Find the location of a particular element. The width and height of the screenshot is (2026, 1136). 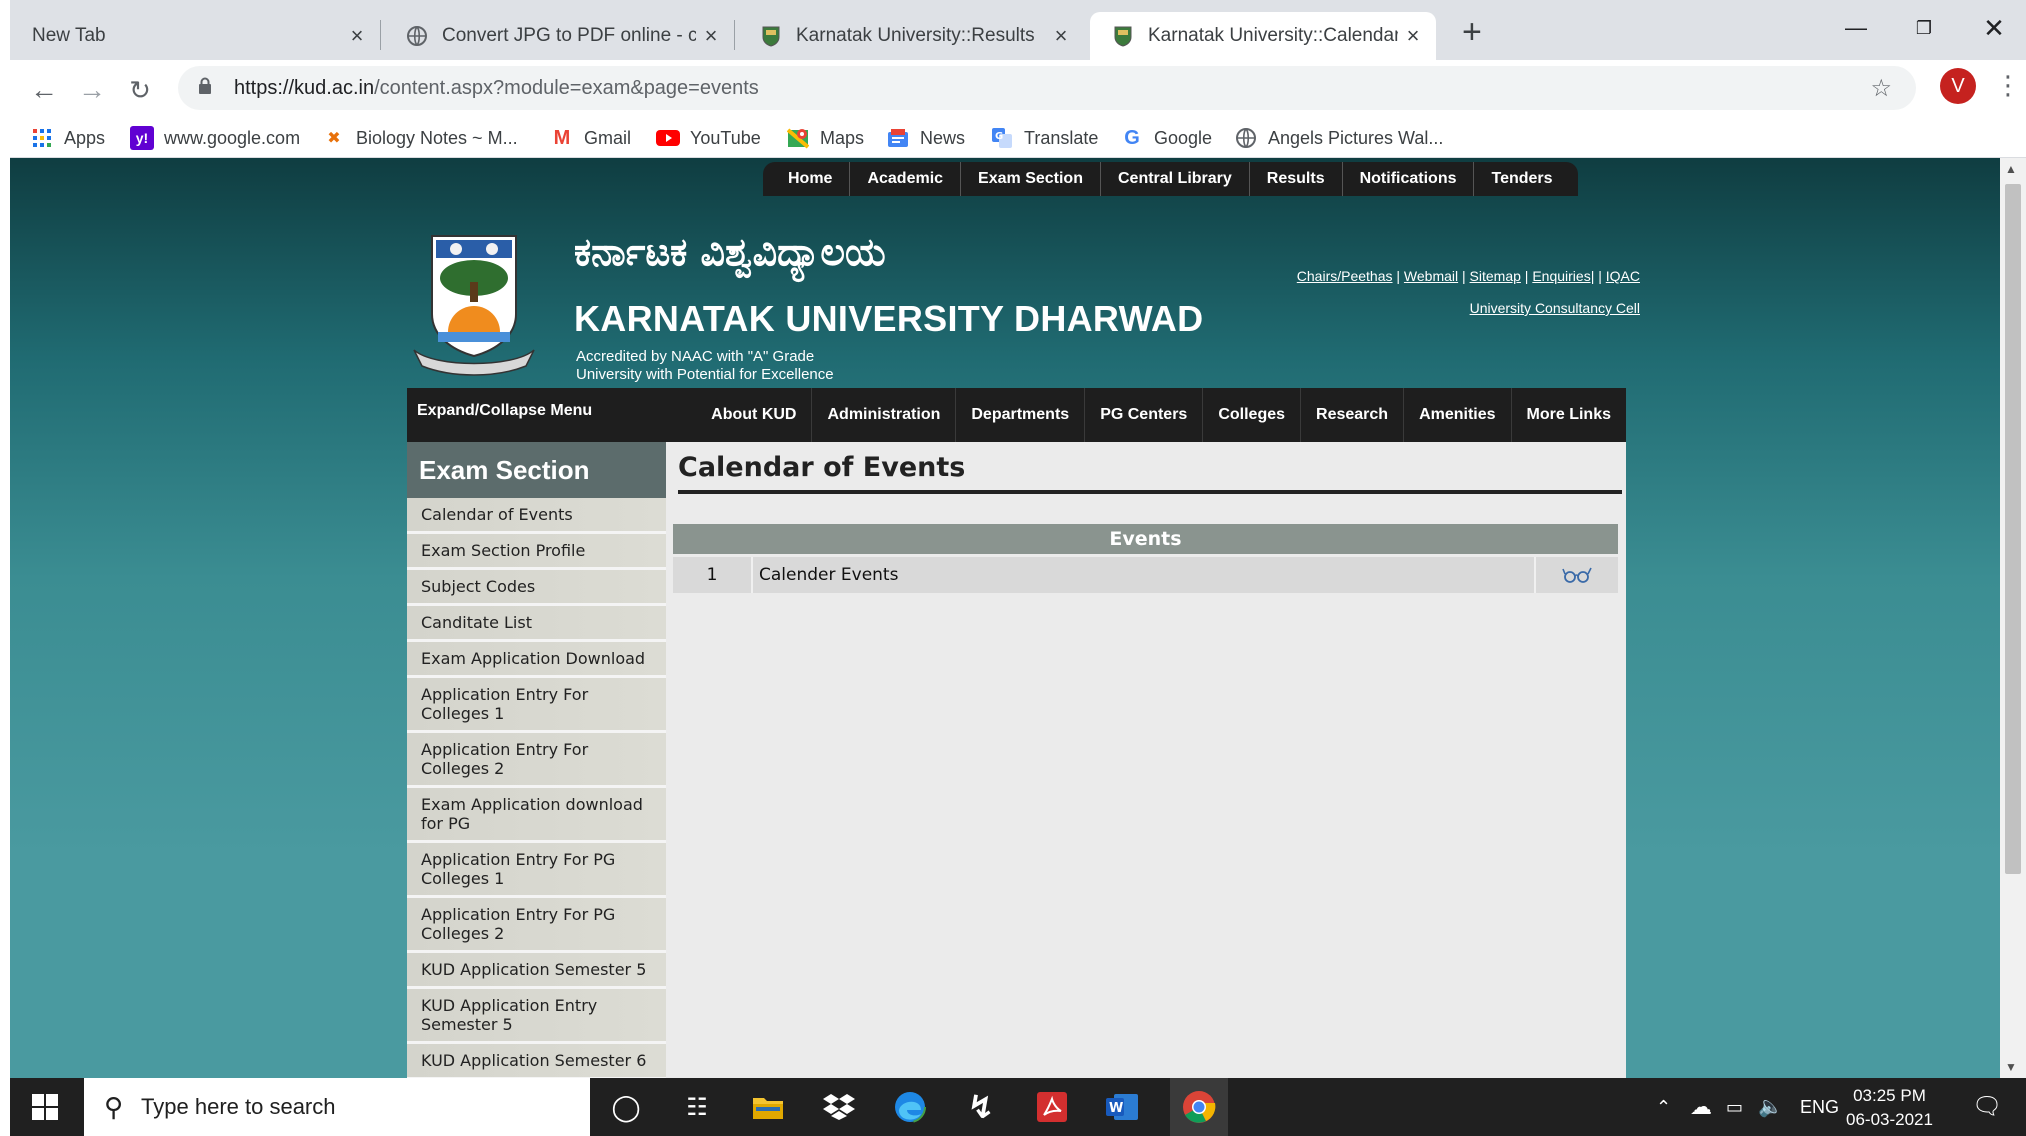

url-host: https://kud.ac.in is located at coordinates (304, 87).